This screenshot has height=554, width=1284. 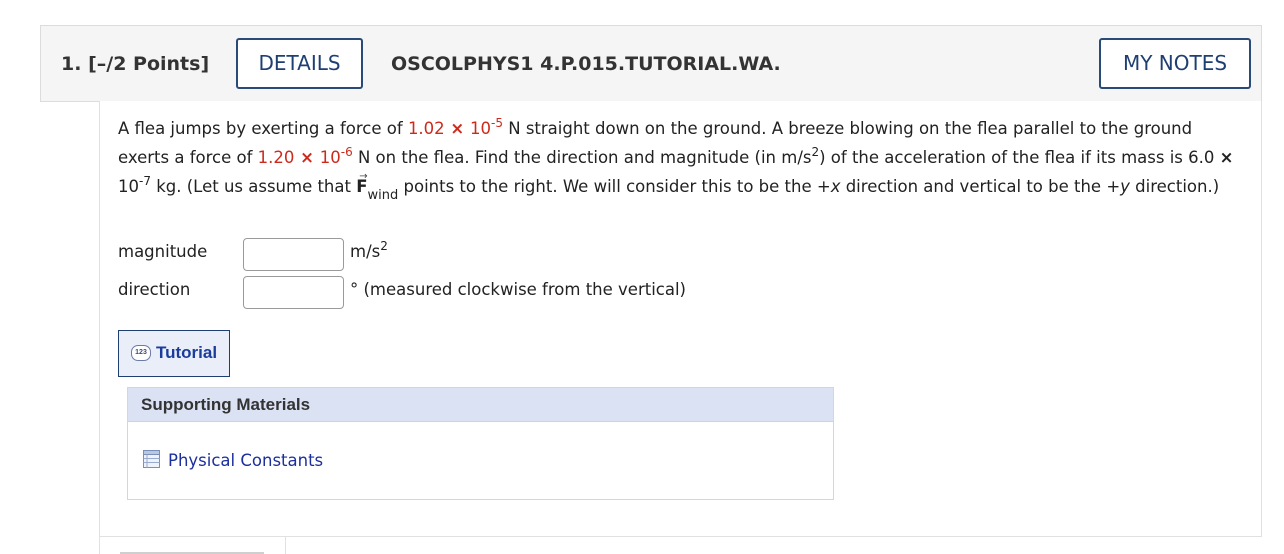 I want to click on assignment-code: OSCOLPHYS1 4.P.015.TUTORIAL.WA., so click(x=586, y=64).